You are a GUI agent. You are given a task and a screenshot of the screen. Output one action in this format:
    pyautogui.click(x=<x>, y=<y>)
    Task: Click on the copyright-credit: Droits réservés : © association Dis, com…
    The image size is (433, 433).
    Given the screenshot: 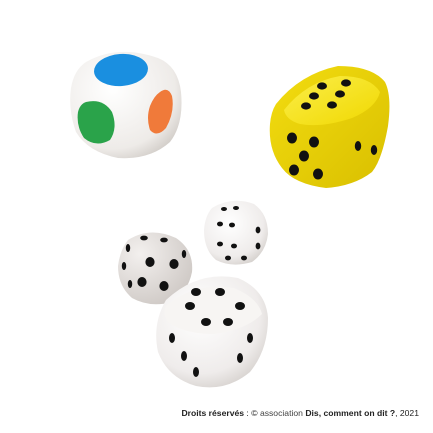 What is the action you would take?
    pyautogui.click(x=300, y=413)
    